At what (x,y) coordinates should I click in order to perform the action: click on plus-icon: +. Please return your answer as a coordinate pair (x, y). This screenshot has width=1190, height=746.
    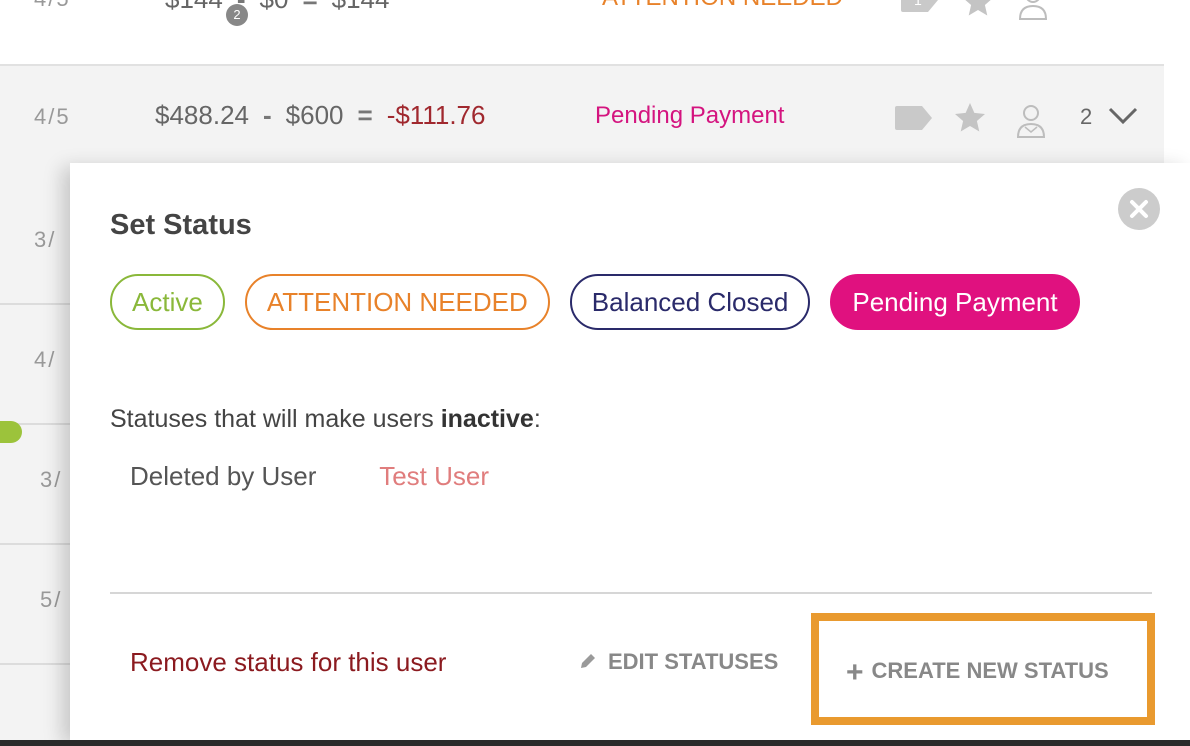
    Looking at the image, I should click on (855, 672).